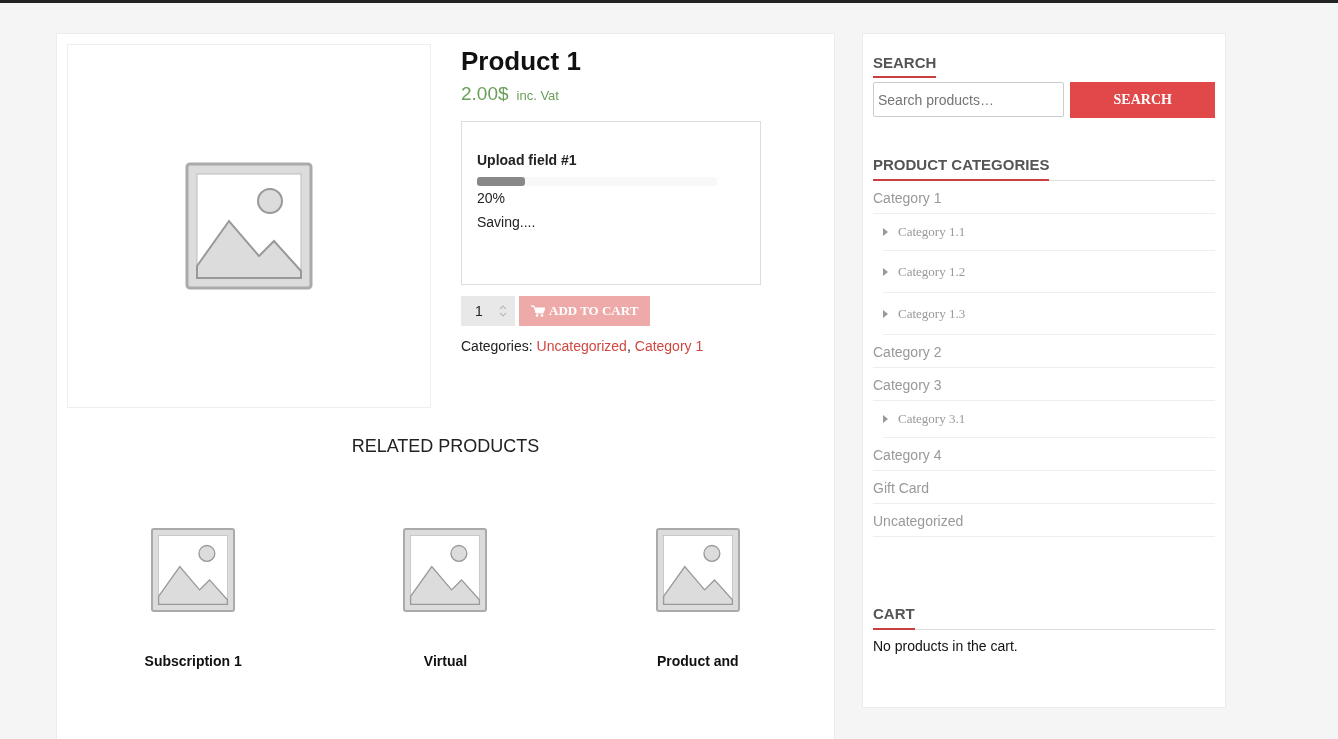  What do you see at coordinates (527, 160) in the screenshot?
I see `upload-label: Upload field #1` at bounding box center [527, 160].